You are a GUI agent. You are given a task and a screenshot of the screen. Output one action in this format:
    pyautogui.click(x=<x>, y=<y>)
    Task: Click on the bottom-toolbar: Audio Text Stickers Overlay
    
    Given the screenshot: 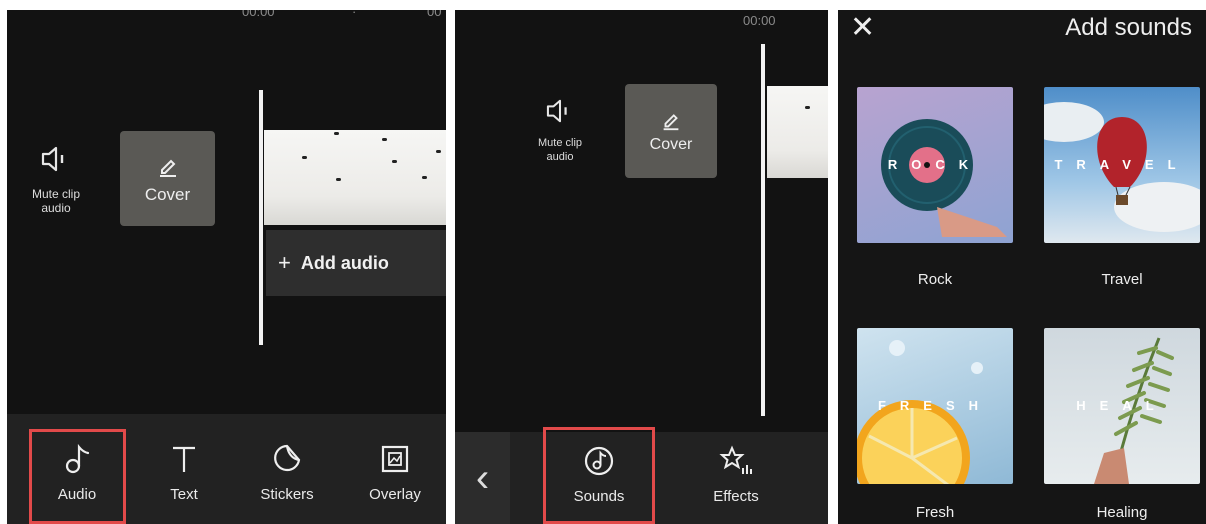 What is the action you would take?
    pyautogui.click(x=226, y=469)
    